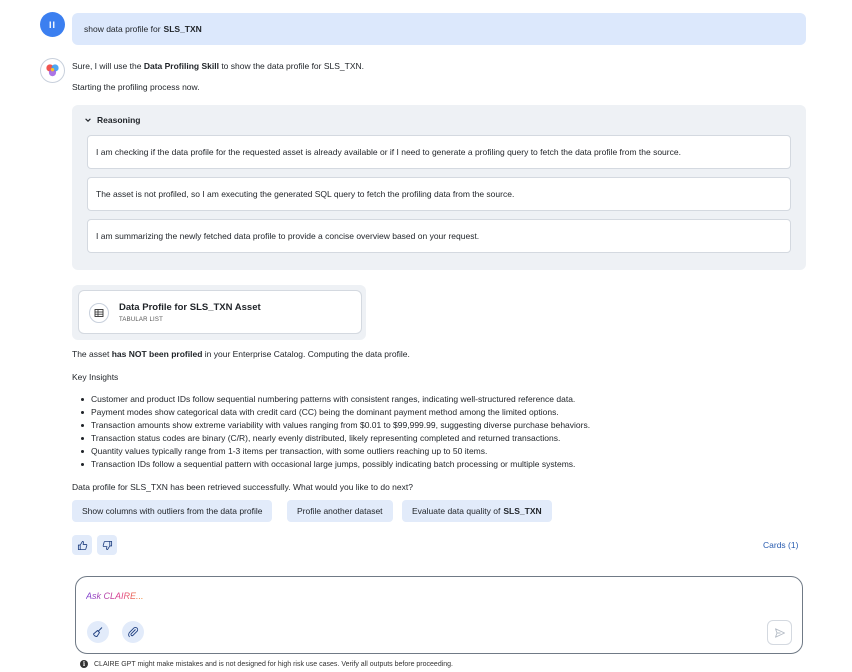  Describe the element at coordinates (84, 664) in the screenshot. I see `info-icon: i` at that location.